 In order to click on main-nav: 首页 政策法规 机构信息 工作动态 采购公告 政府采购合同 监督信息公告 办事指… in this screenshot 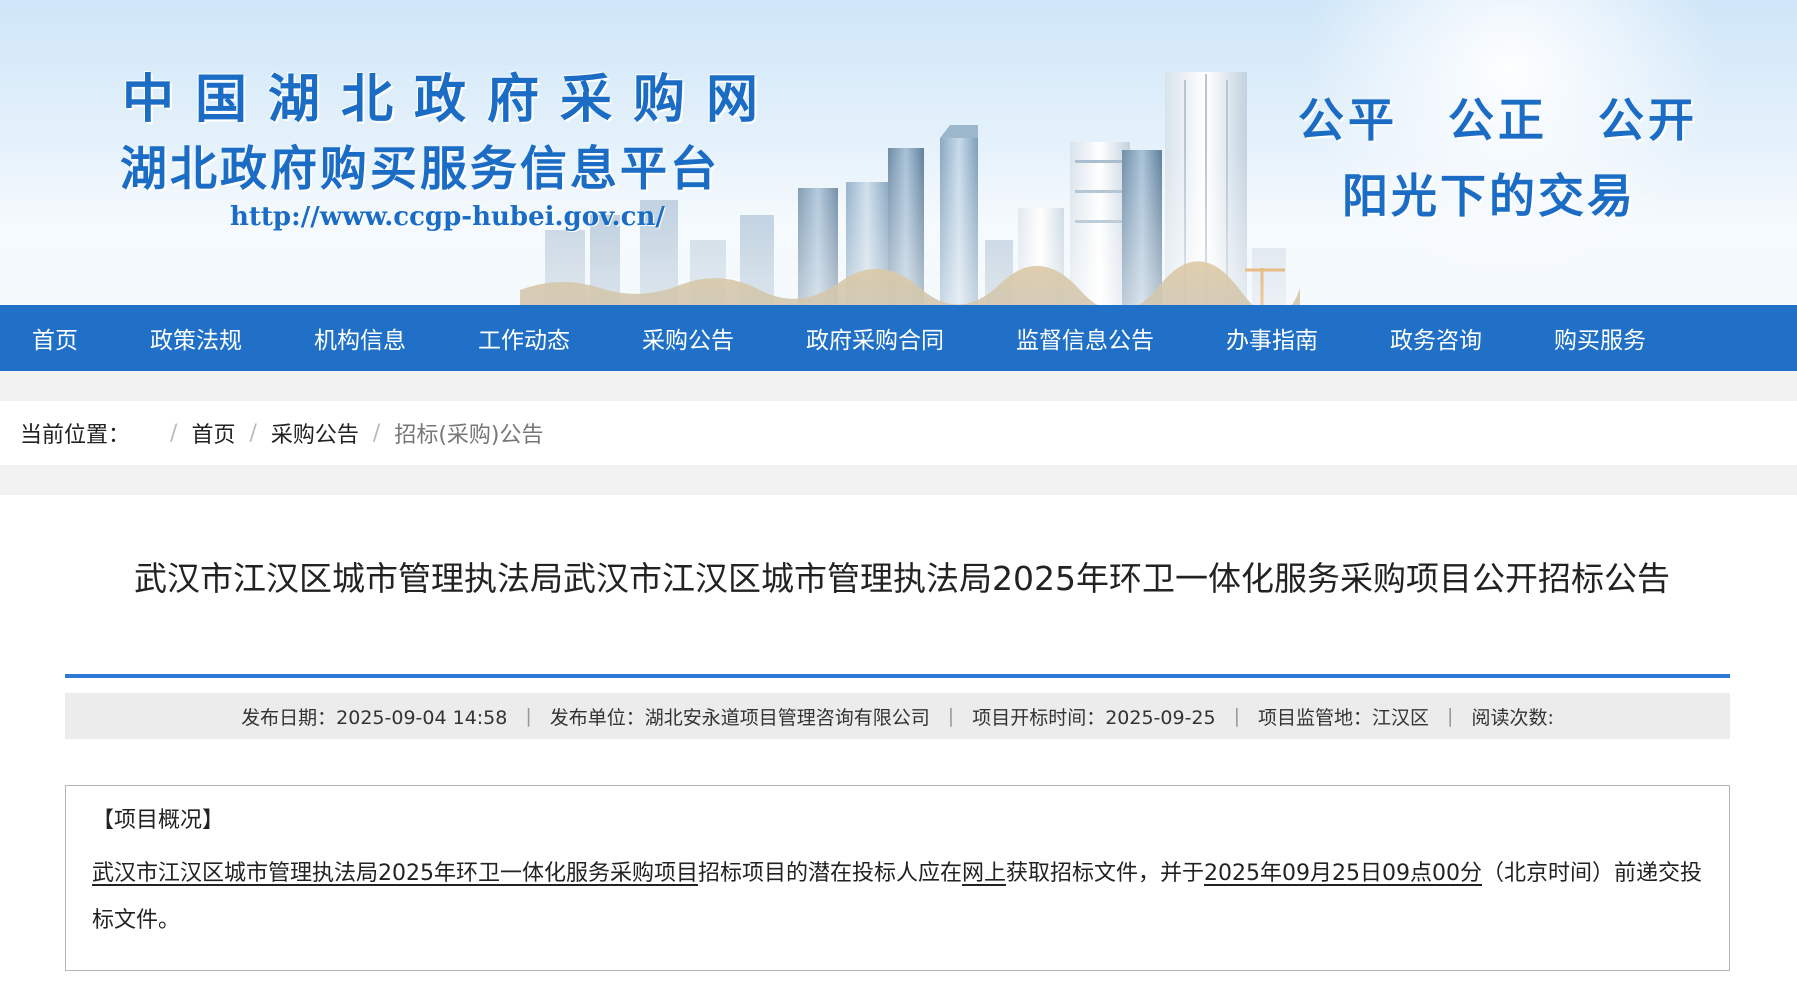, I will do `click(898, 338)`.